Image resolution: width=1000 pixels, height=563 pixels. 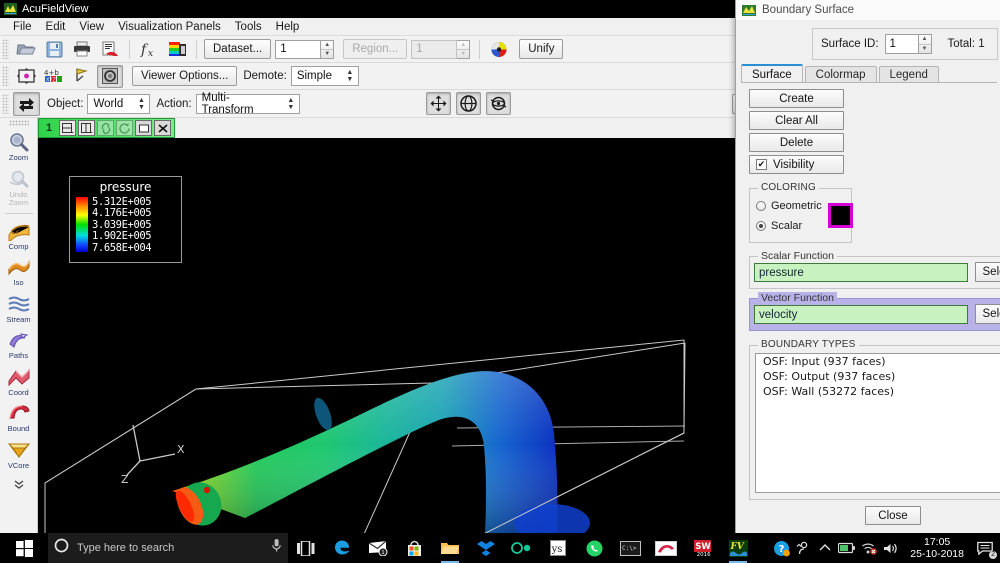 What do you see at coordinates (54, 49) in the screenshot?
I see `save-icon` at bounding box center [54, 49].